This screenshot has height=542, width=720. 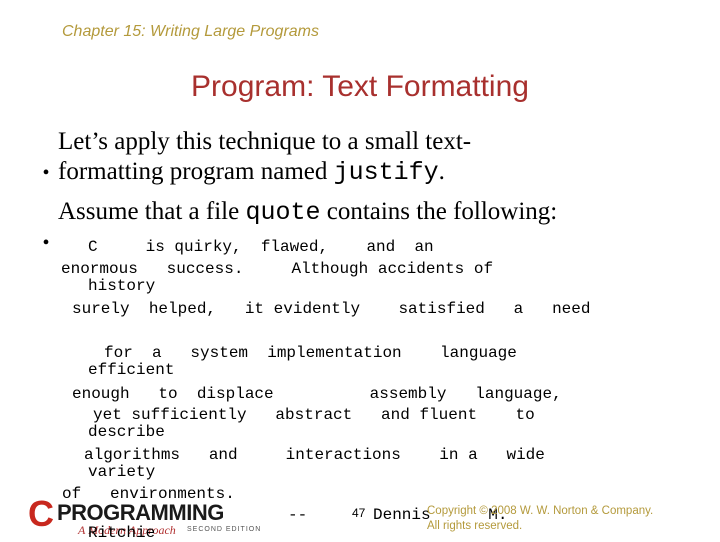 I want to click on bullet-1-text: formatting program named, so click(x=196, y=171).